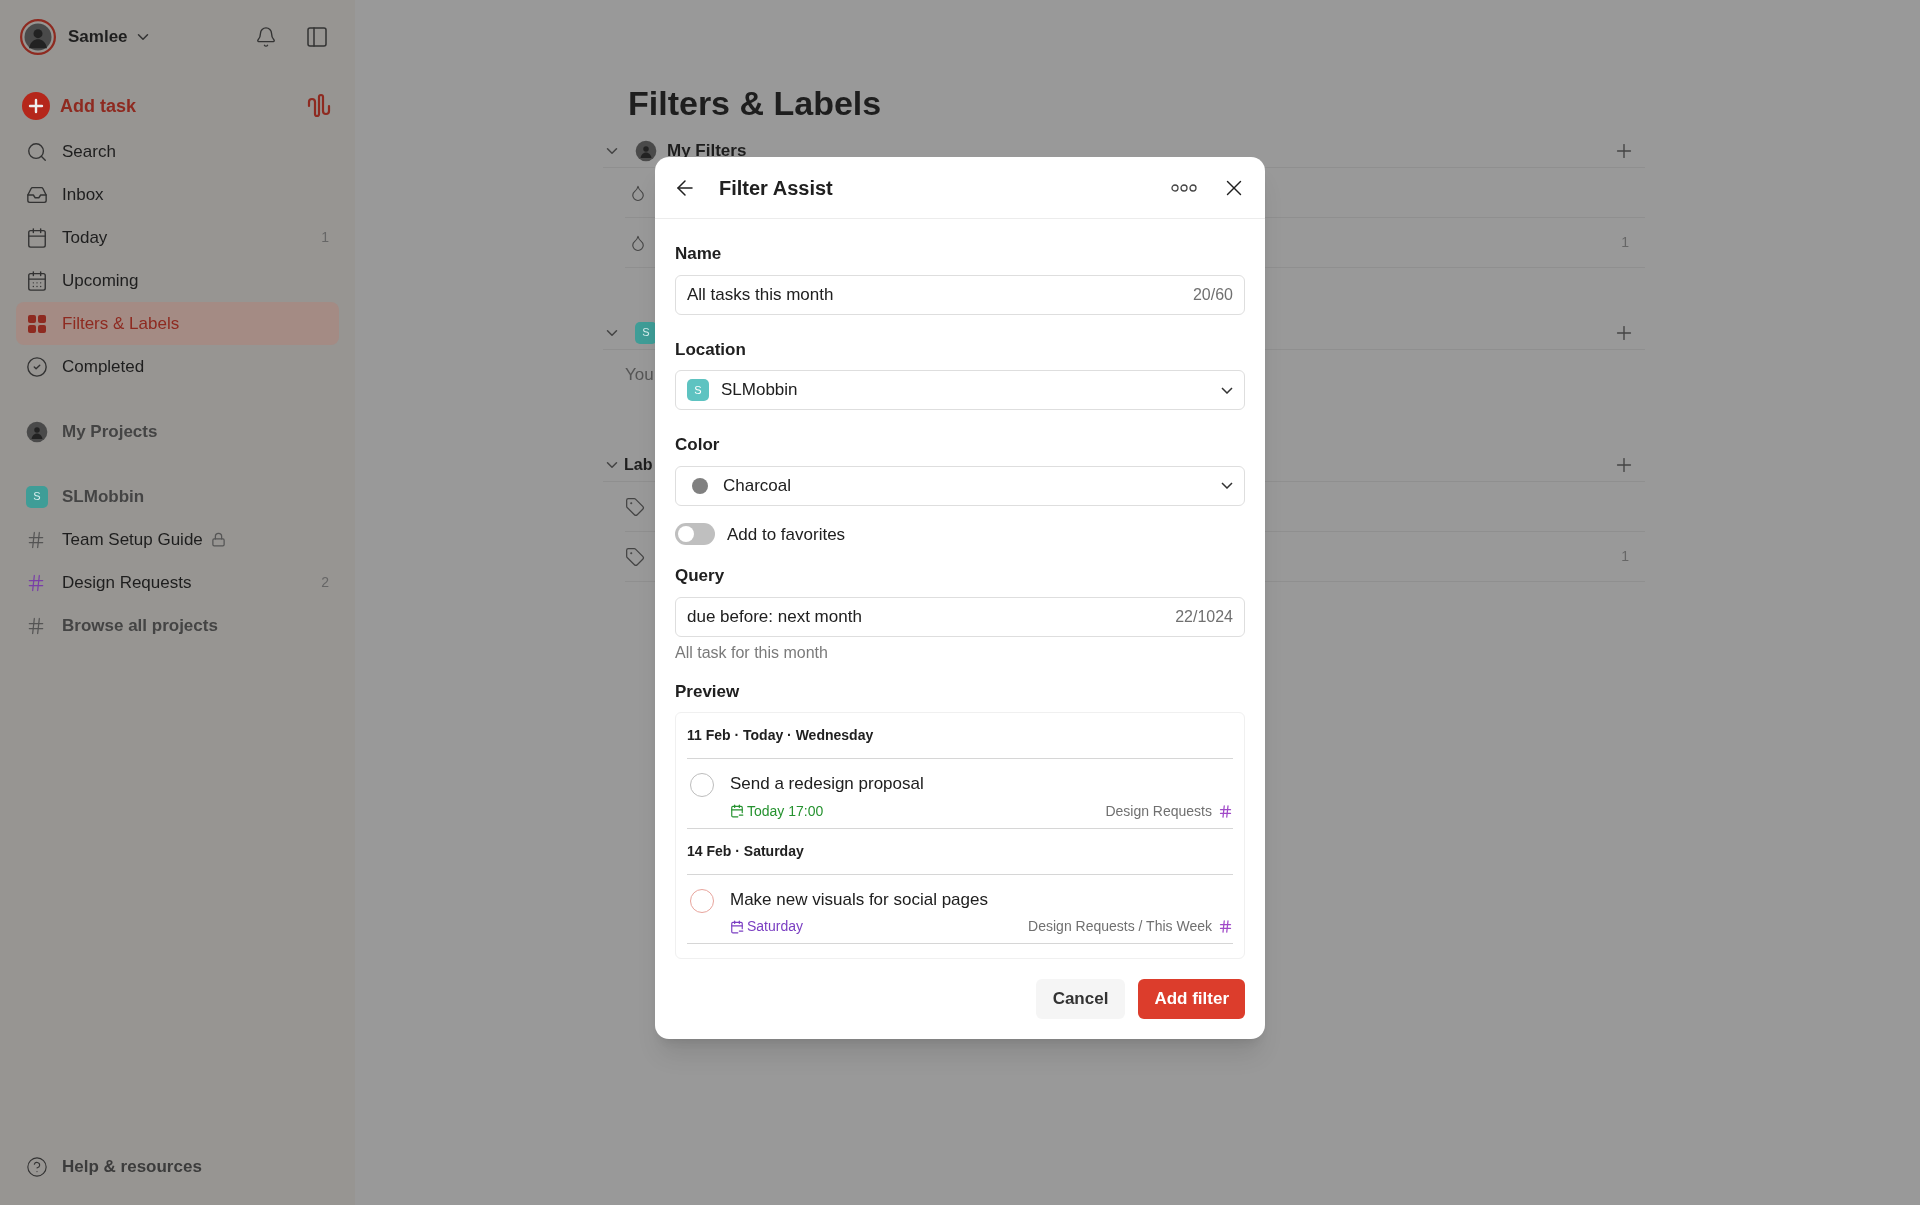 This screenshot has height=1205, width=1920. Describe the element at coordinates (100, 280) in the screenshot. I see `nav-label: Upcoming` at that location.